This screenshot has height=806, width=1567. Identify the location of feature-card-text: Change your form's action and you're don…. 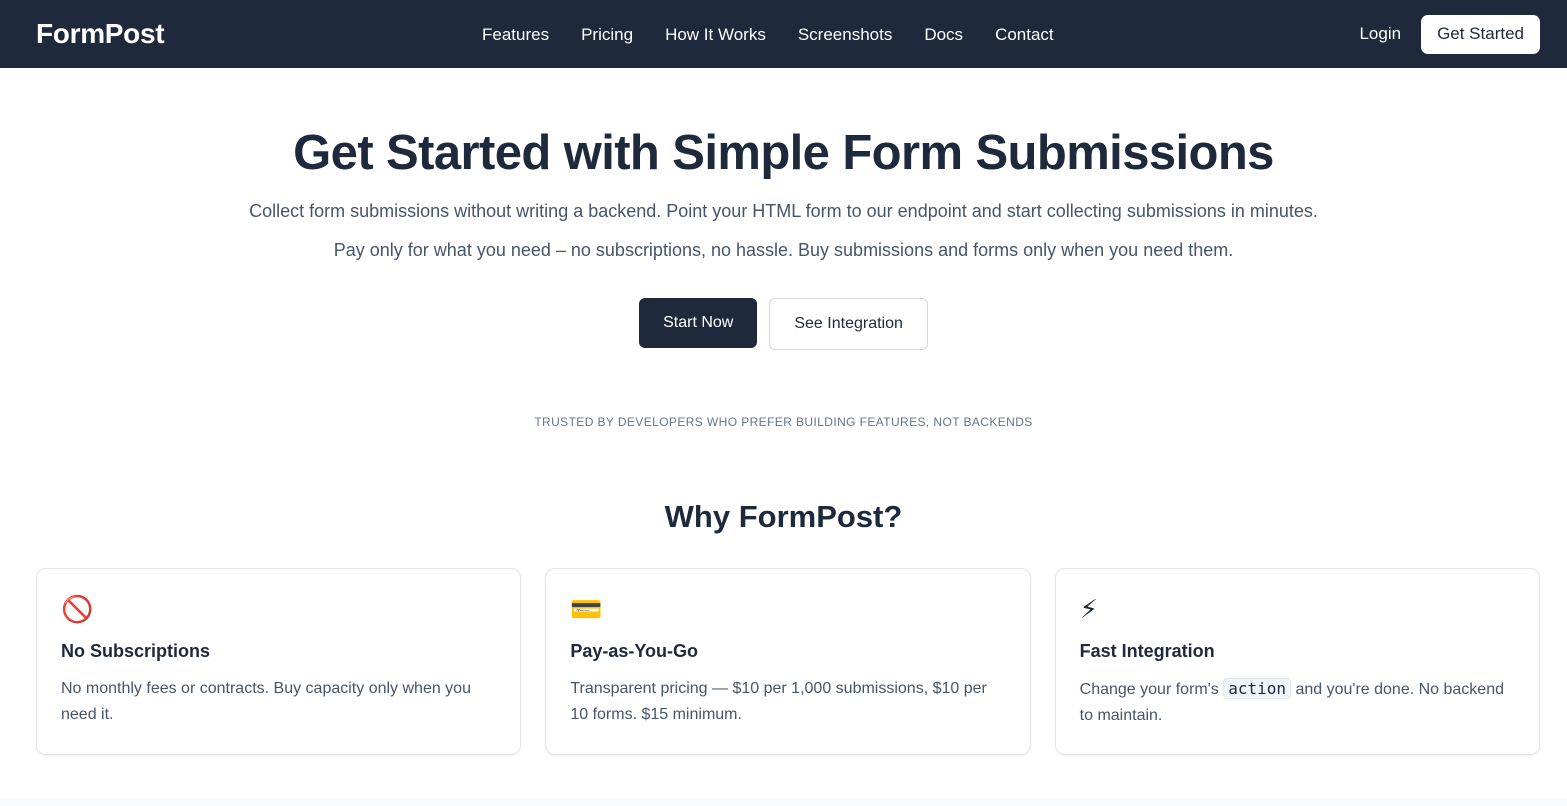
(1297, 702).